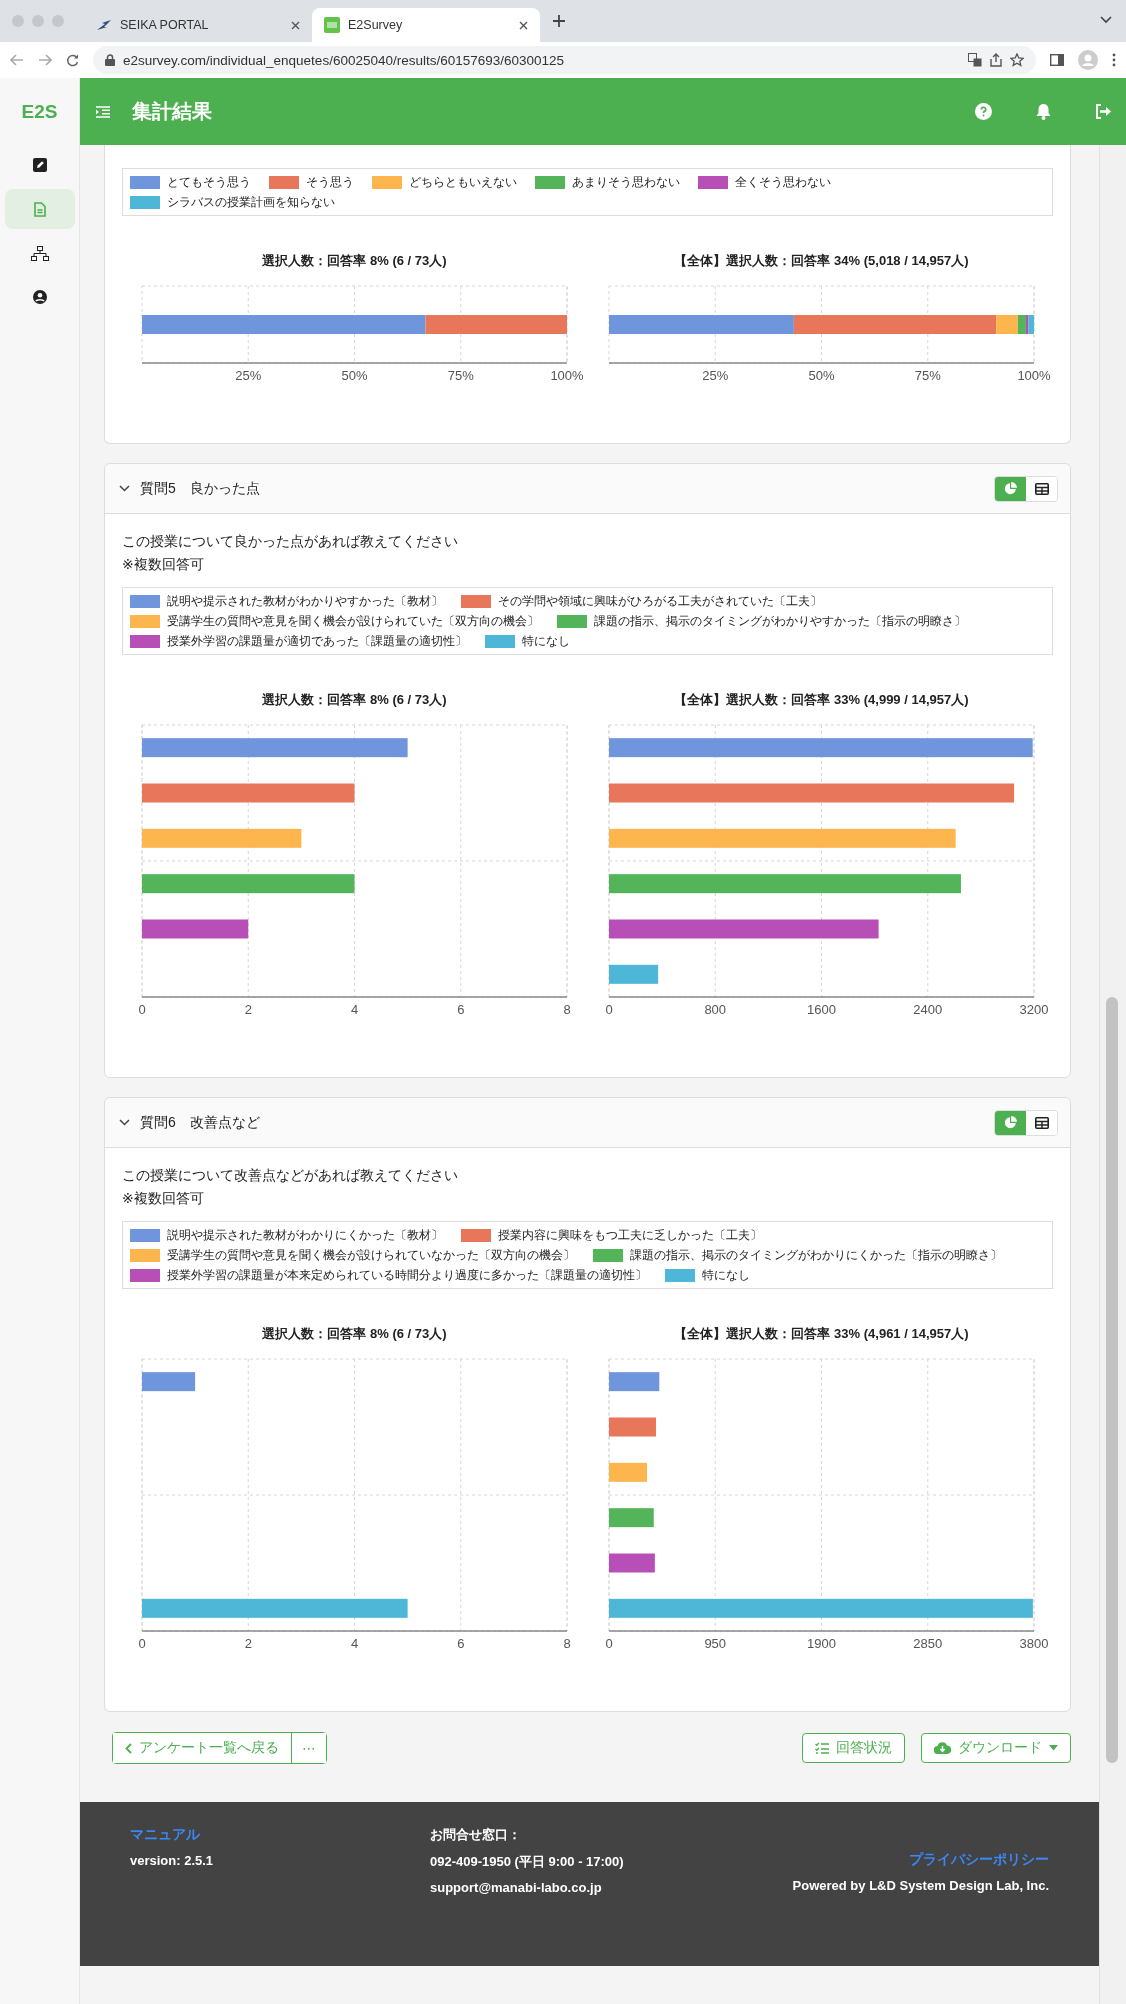 The image size is (1126, 2004). I want to click on lock-icon, so click(110, 60).